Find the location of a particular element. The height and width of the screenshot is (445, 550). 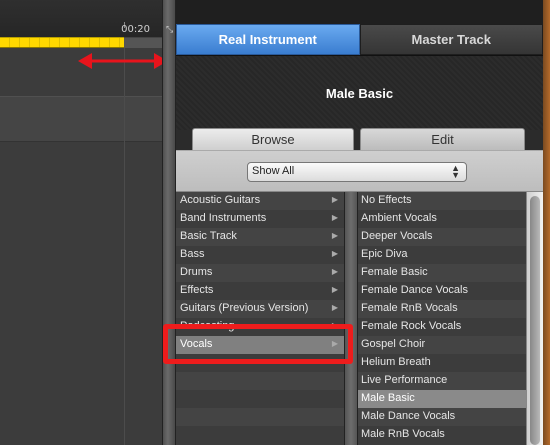

preset-item: Female Basic is located at coordinates (442, 273).